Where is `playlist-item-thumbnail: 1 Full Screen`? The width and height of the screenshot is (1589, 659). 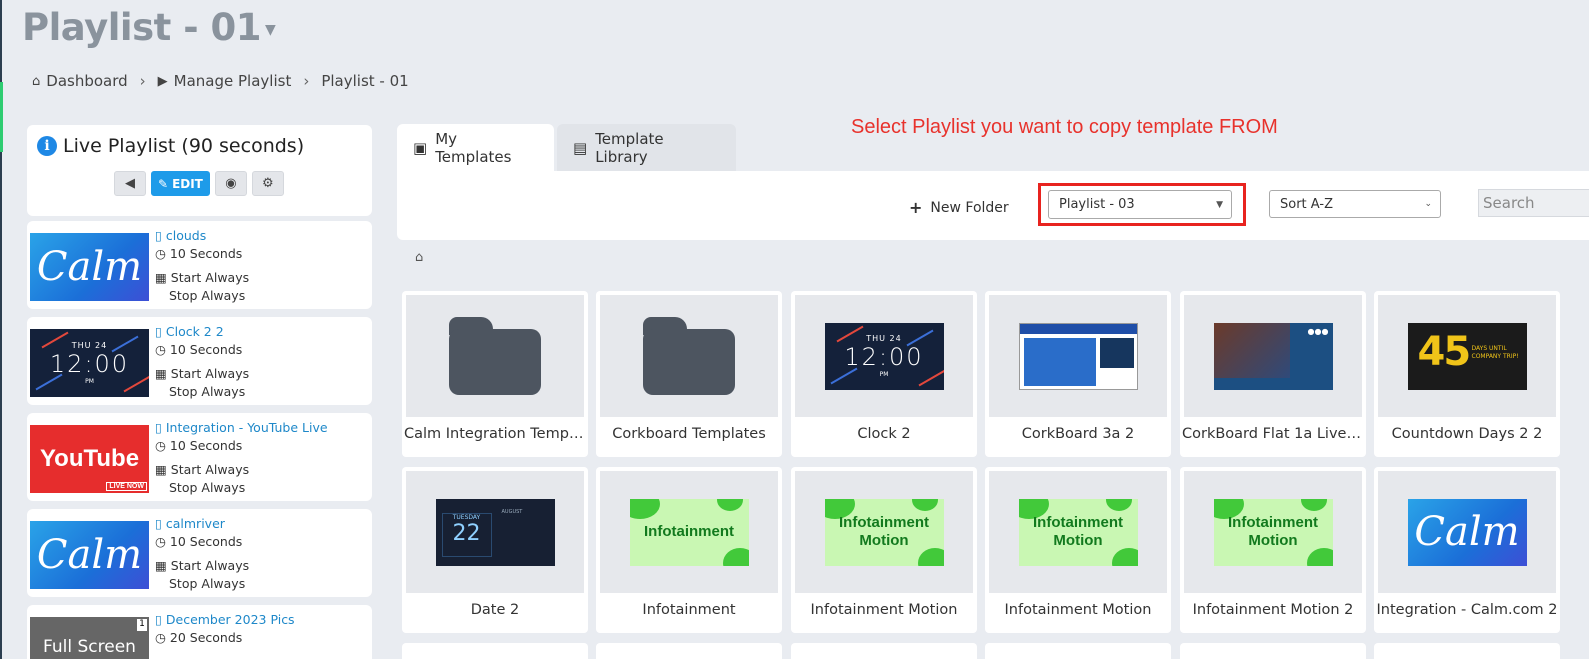 playlist-item-thumbnail: 1 Full Screen is located at coordinates (89, 638).